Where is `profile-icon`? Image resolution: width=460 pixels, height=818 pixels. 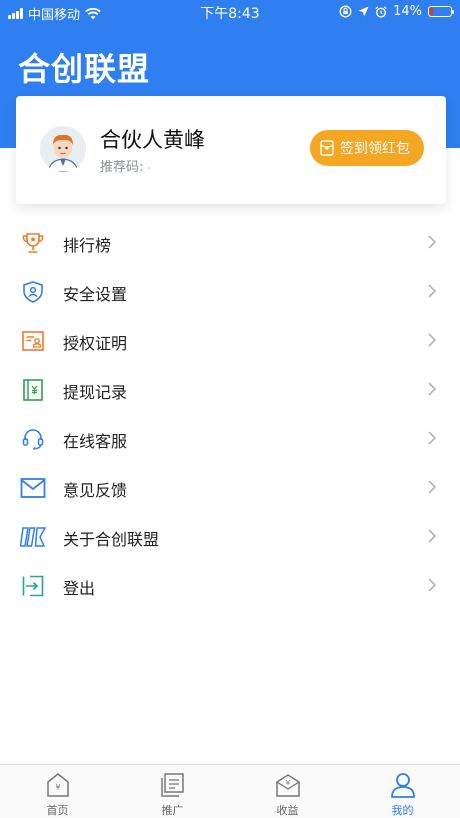
profile-icon is located at coordinates (402, 785).